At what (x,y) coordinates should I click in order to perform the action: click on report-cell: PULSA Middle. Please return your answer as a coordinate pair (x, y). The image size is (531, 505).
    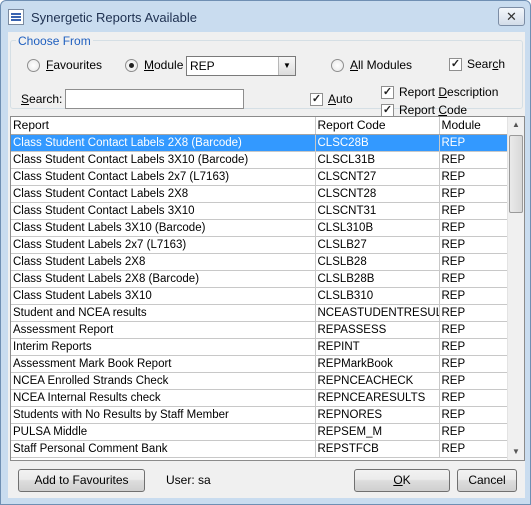
    Looking at the image, I should click on (163, 432).